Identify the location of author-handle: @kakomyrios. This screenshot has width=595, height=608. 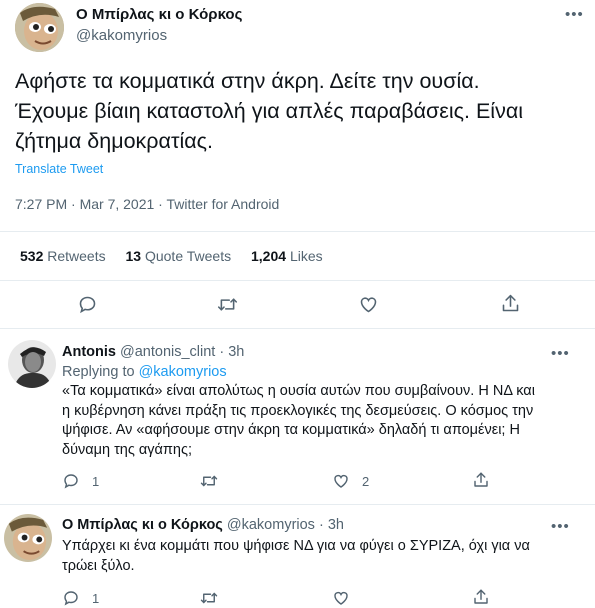
(121, 35).